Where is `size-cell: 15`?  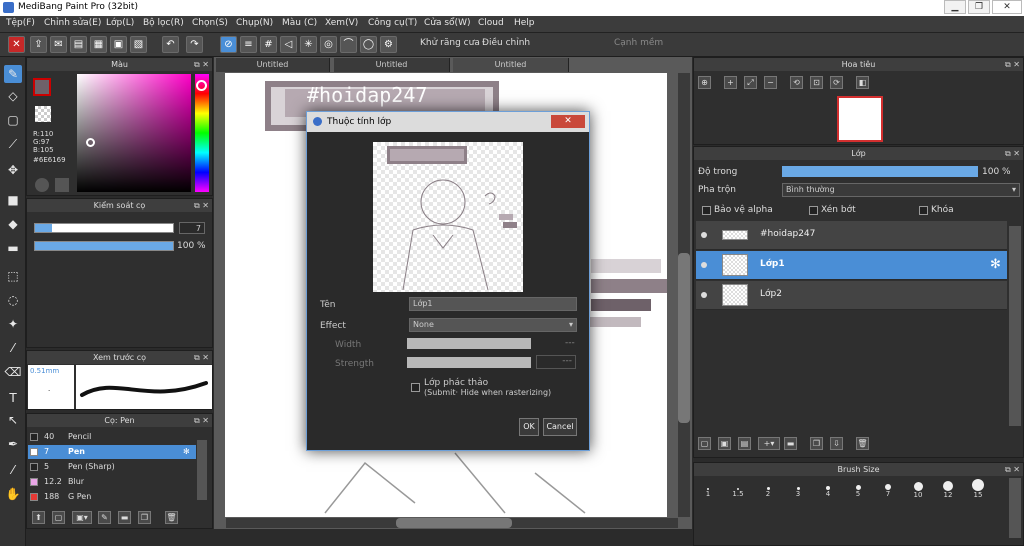
size-cell: 15 is located at coordinates (978, 491).